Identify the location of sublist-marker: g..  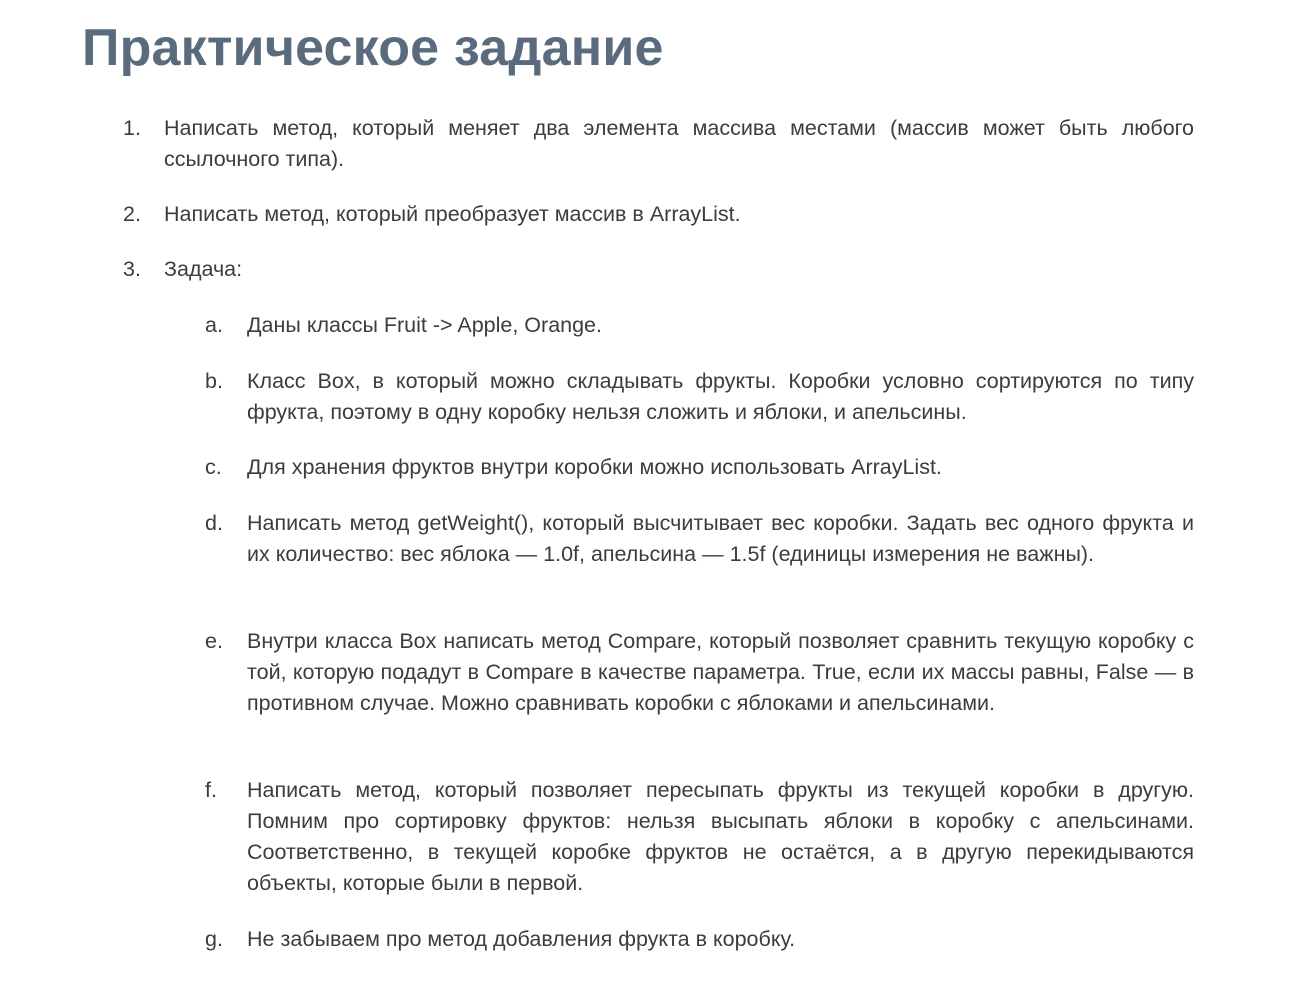
(214, 939).